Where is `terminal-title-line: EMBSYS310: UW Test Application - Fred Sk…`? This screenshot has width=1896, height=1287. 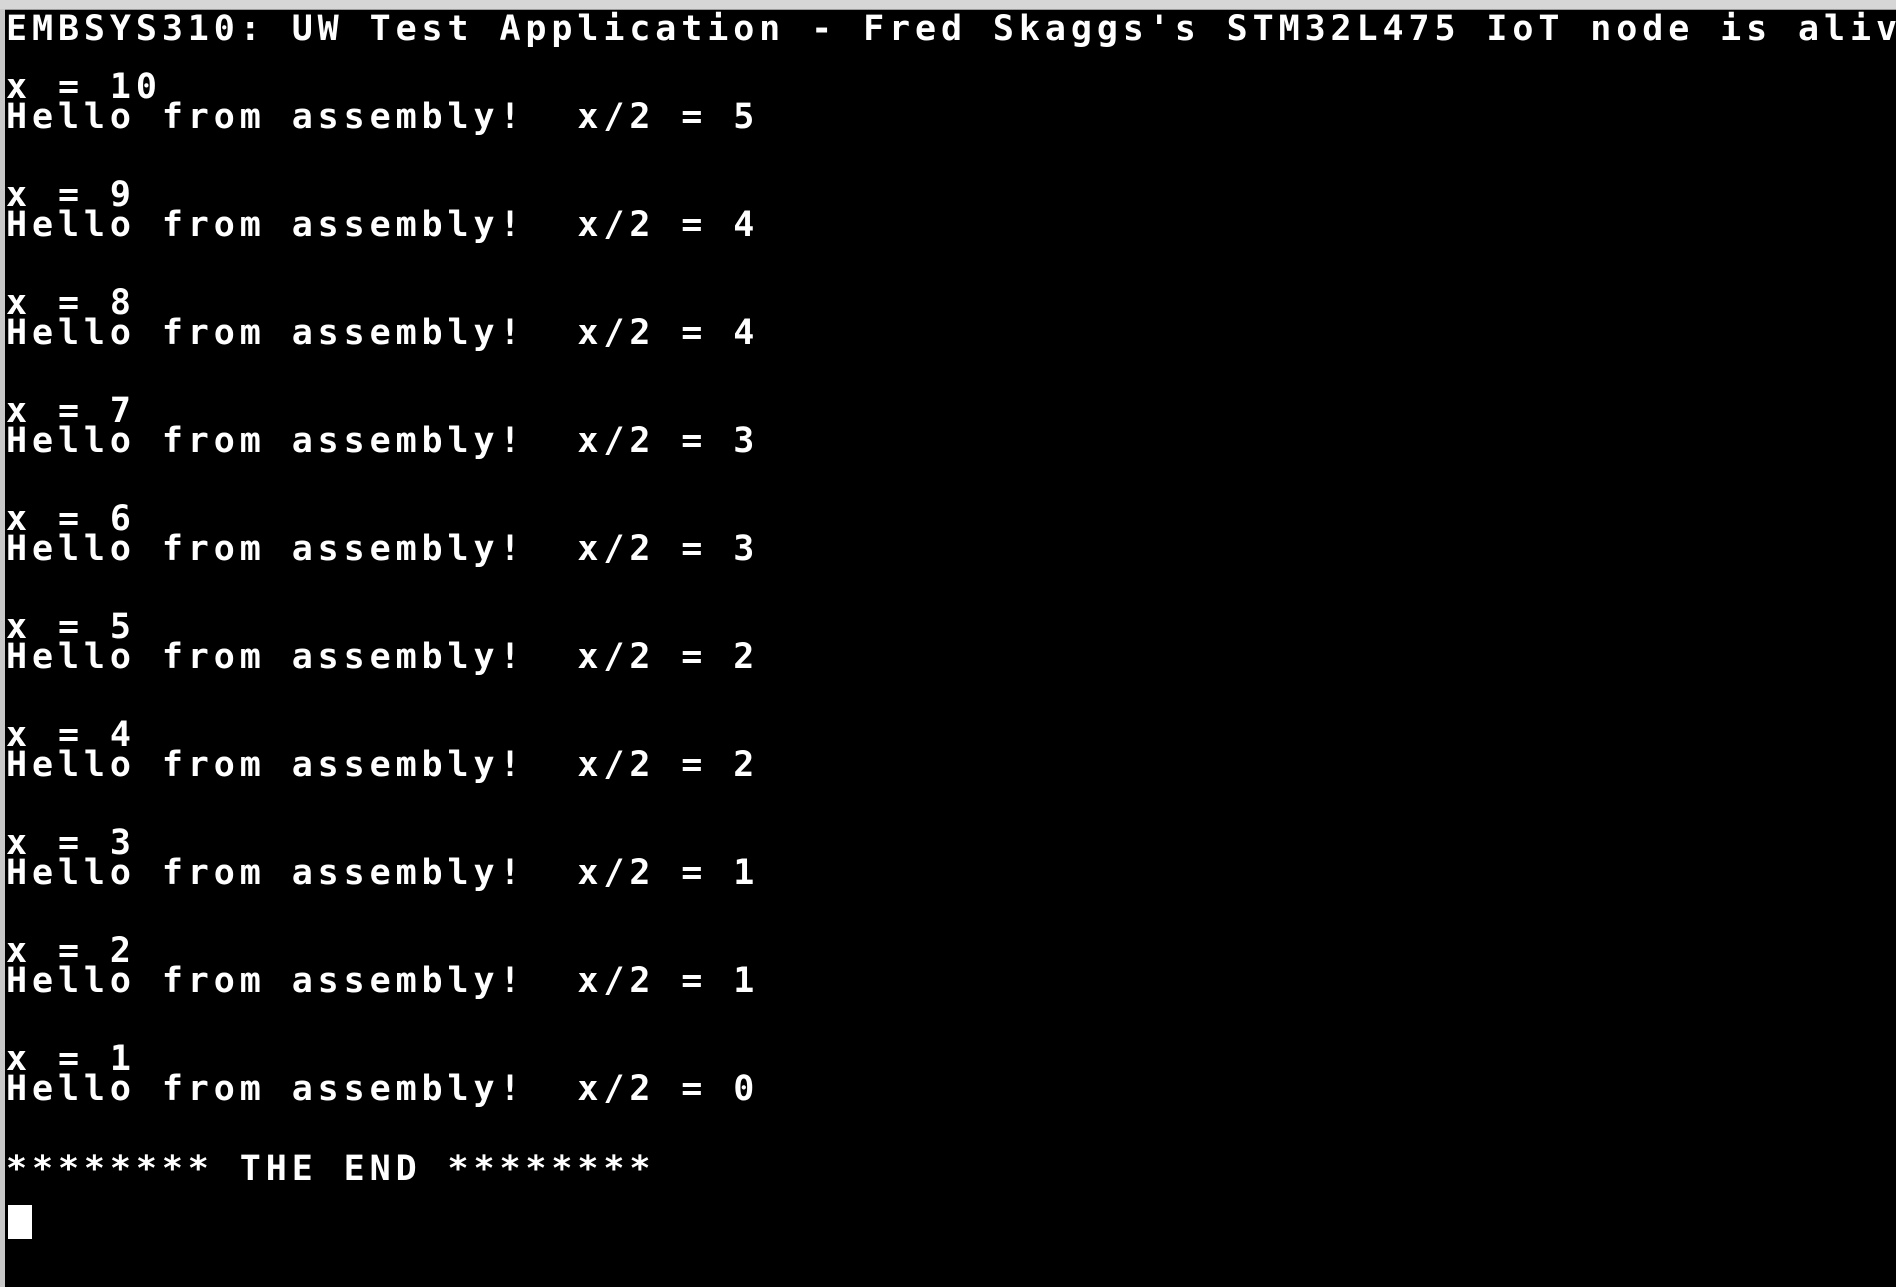 terminal-title-line: EMBSYS310: UW Test Application - Fred Sk… is located at coordinates (951, 29).